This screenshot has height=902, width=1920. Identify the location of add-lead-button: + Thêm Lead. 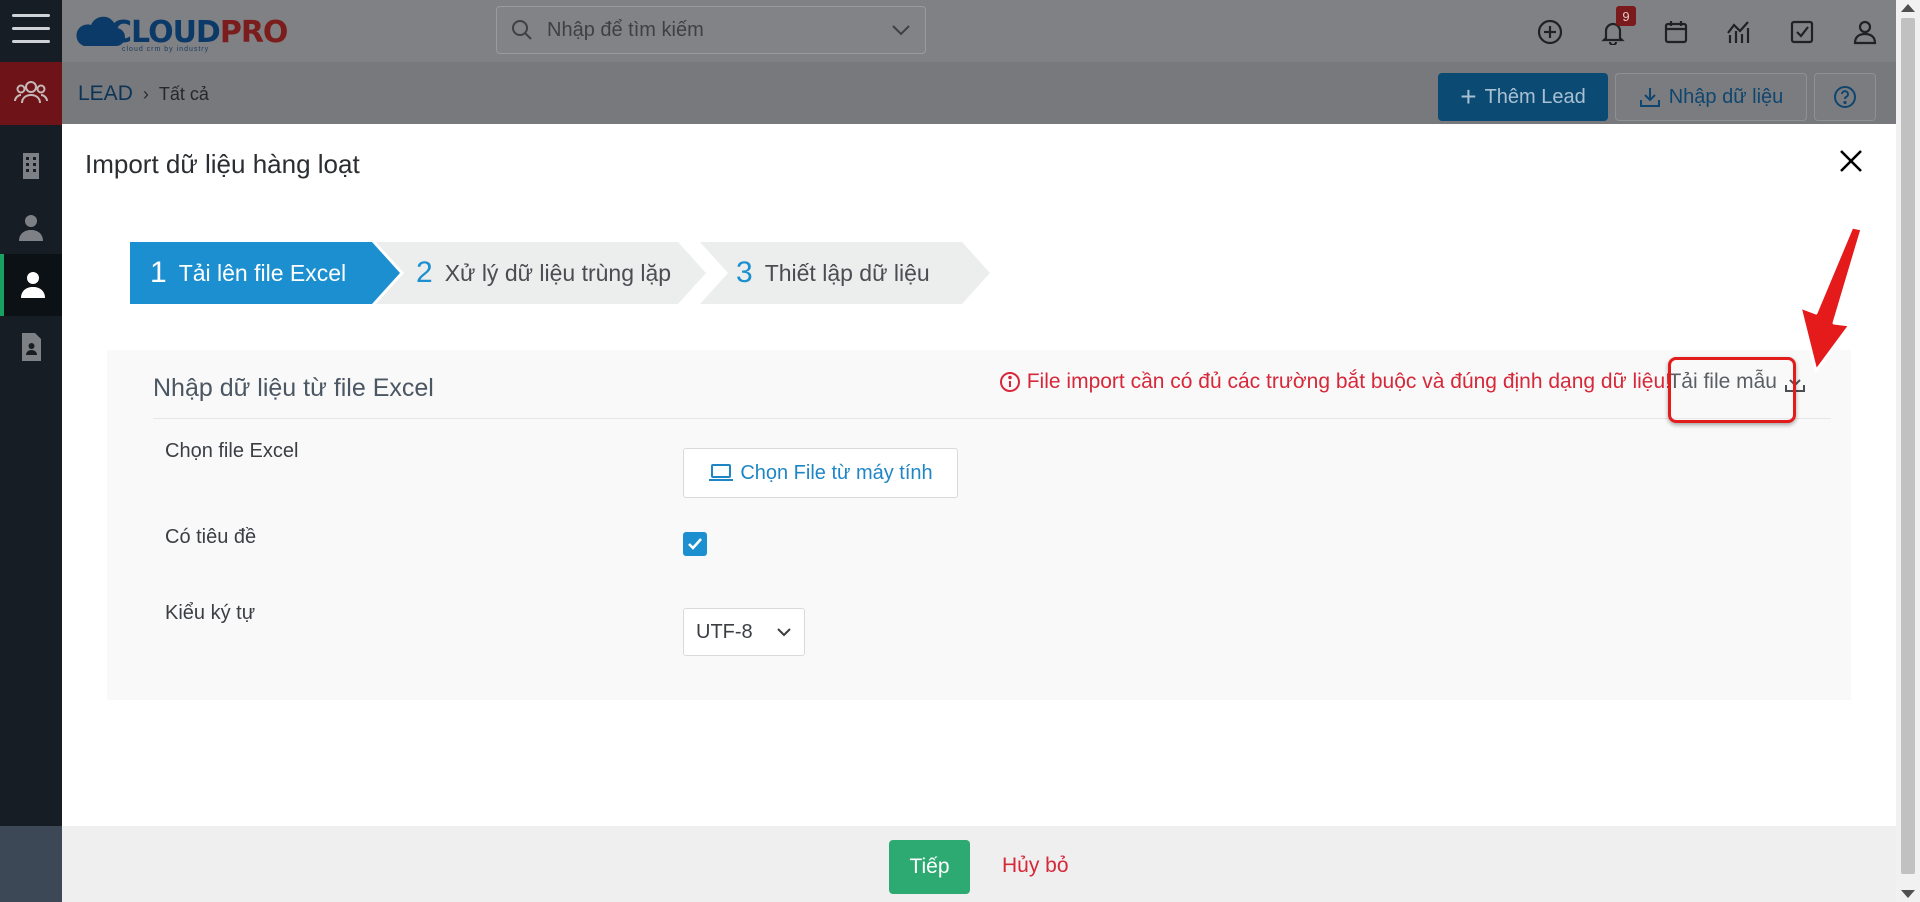
(1523, 97).